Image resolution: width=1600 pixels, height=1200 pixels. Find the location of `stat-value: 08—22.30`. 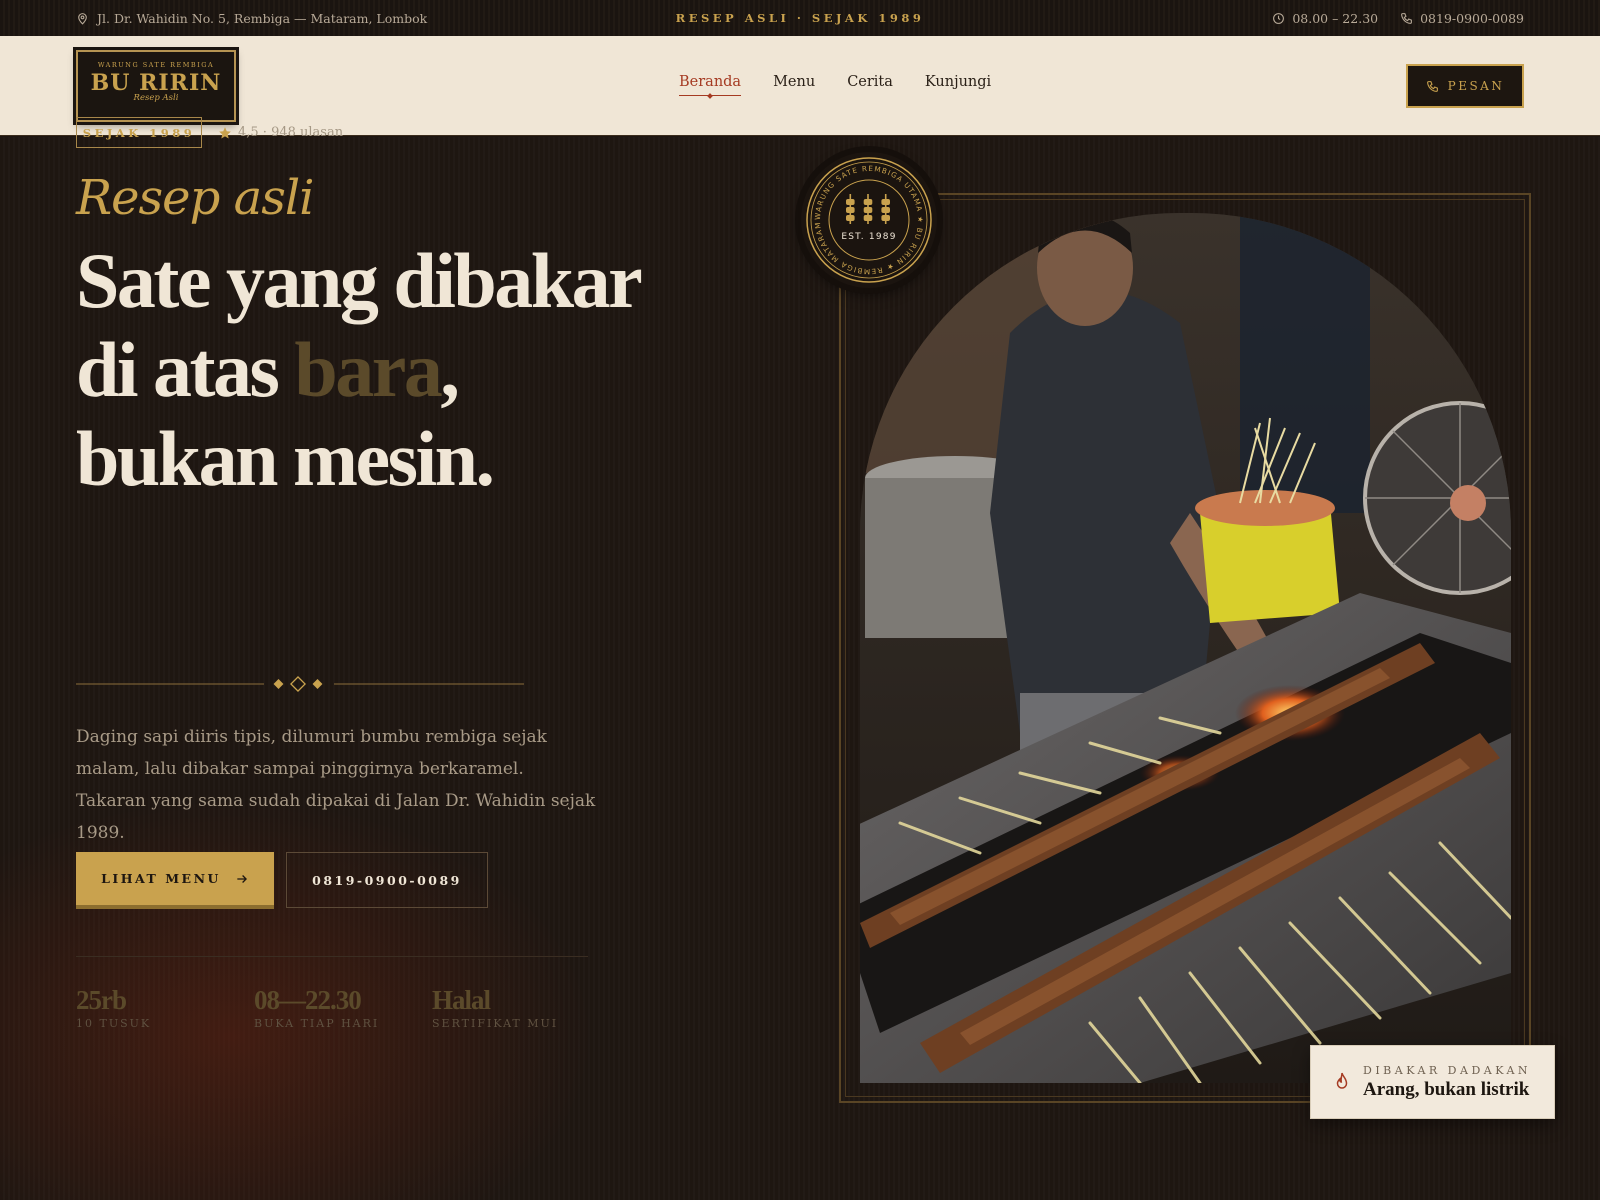

stat-value: 08—22.30 is located at coordinates (308, 1000).